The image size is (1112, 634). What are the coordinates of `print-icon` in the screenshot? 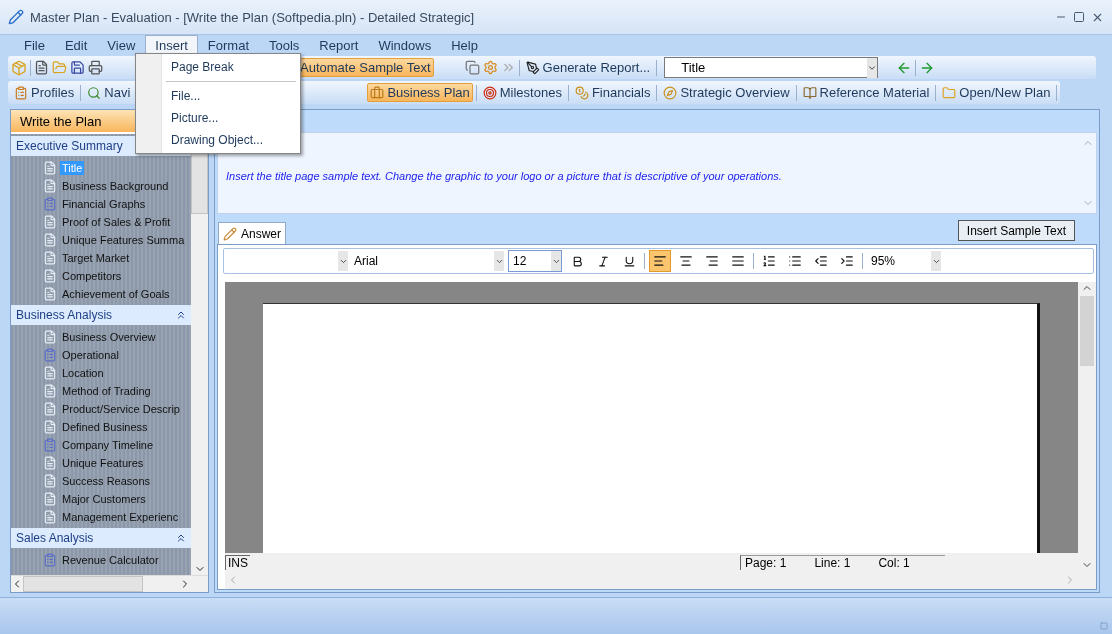 It's located at (95, 67).